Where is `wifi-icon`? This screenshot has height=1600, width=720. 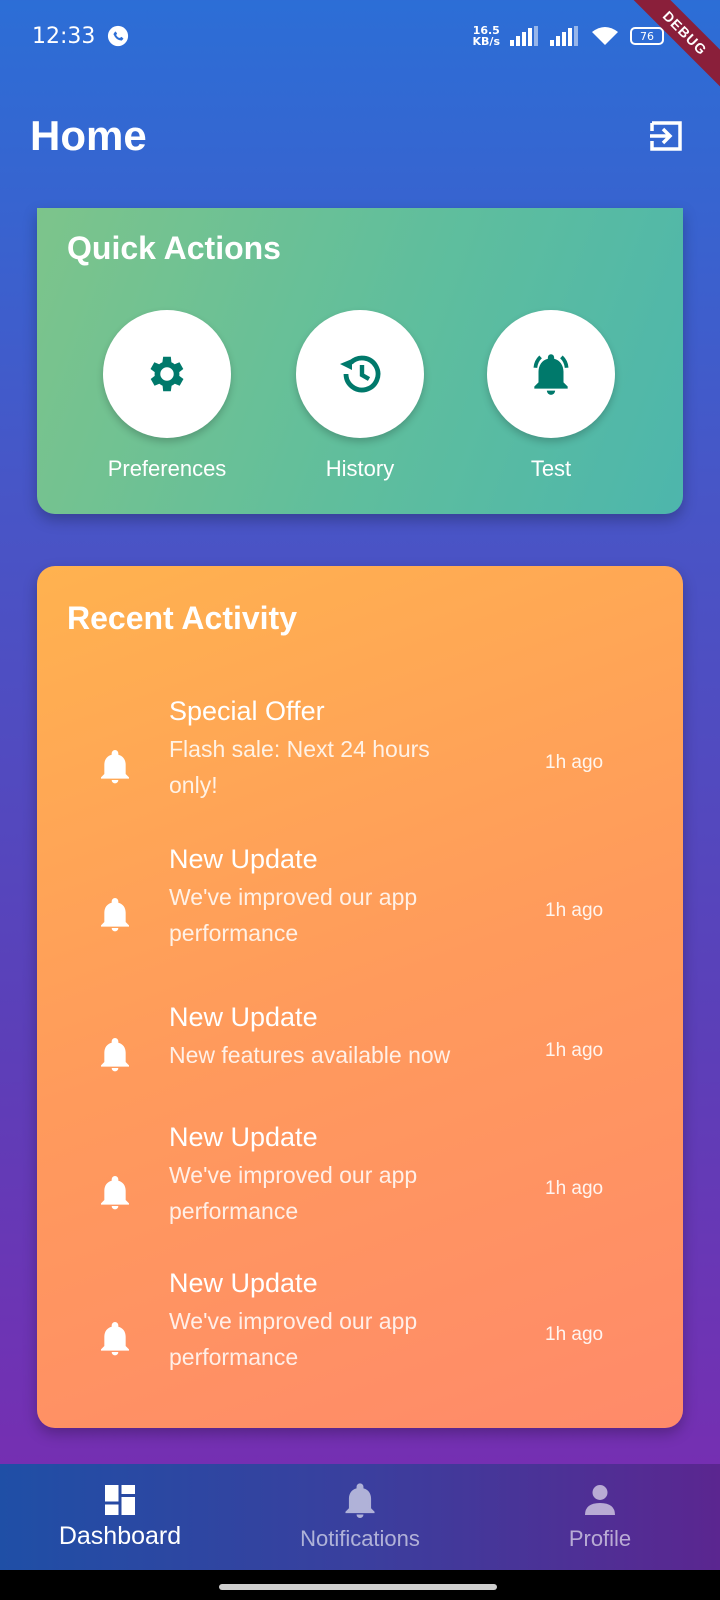 wifi-icon is located at coordinates (605, 36).